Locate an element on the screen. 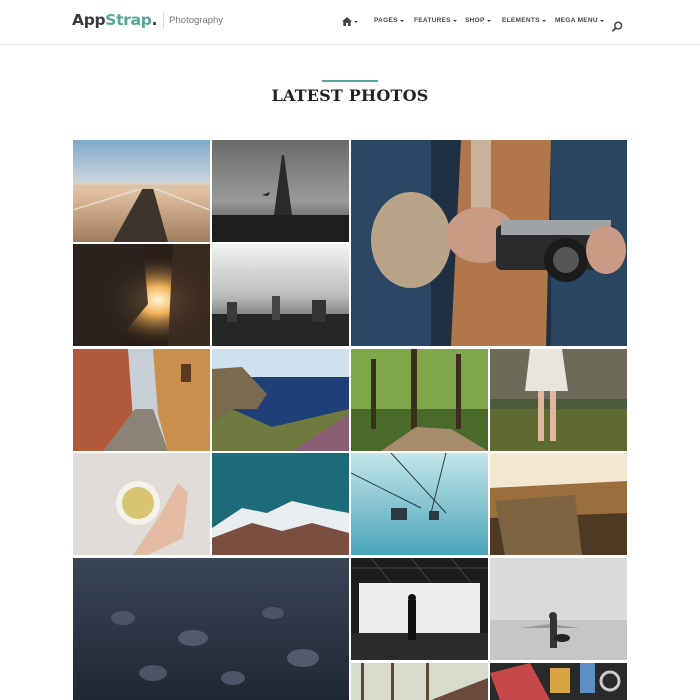 The width and height of the screenshot is (700, 700). nav-item-mega-menu: MEGA MENU is located at coordinates (579, 20).